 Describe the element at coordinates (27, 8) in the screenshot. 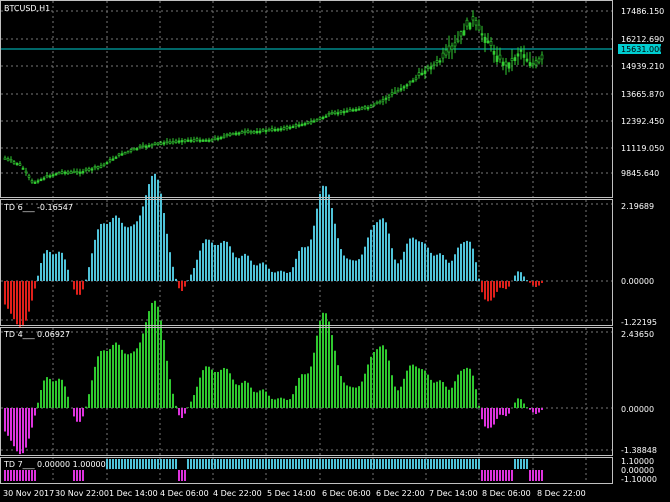

I see `symbol-label: BTCUSD,H1` at that location.